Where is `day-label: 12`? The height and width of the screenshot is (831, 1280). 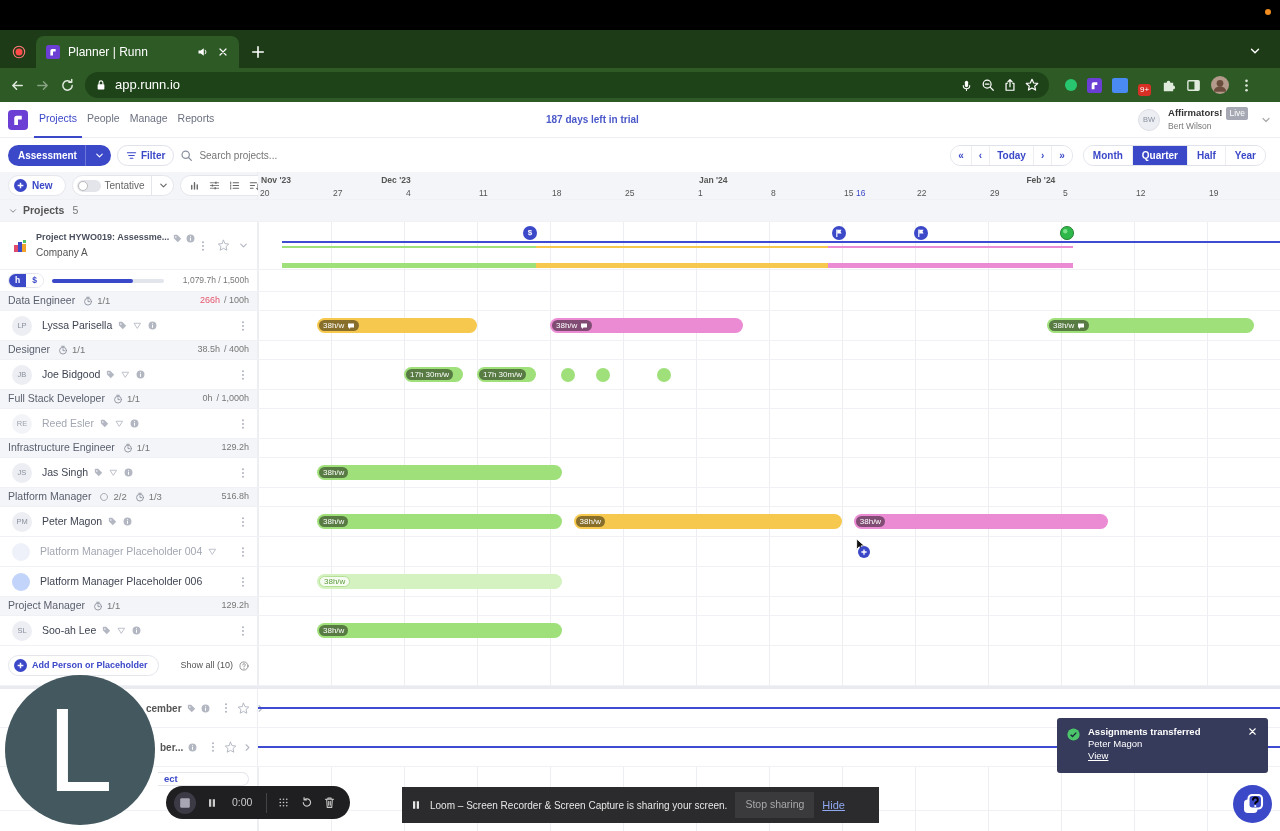
day-label: 12 is located at coordinates (1141, 193).